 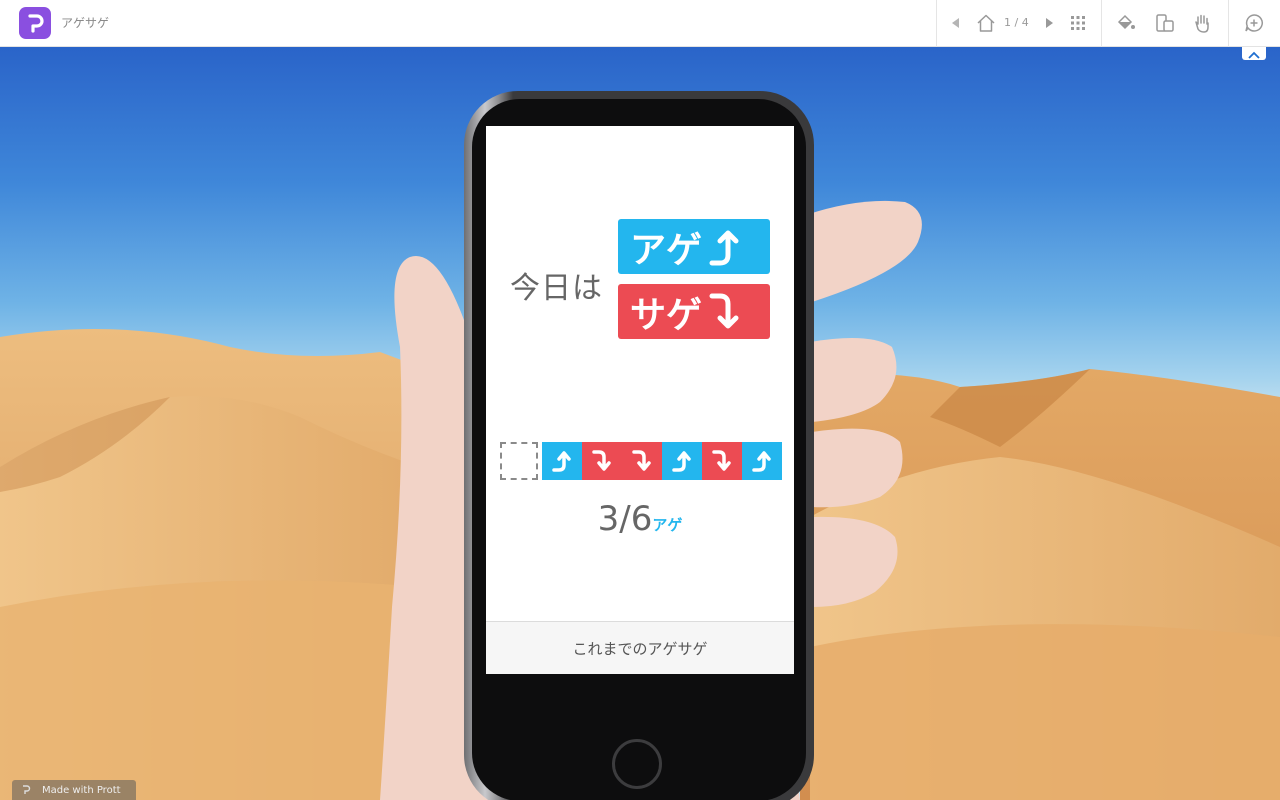 What do you see at coordinates (1126, 23) in the screenshot?
I see `paint-bucket-icon` at bounding box center [1126, 23].